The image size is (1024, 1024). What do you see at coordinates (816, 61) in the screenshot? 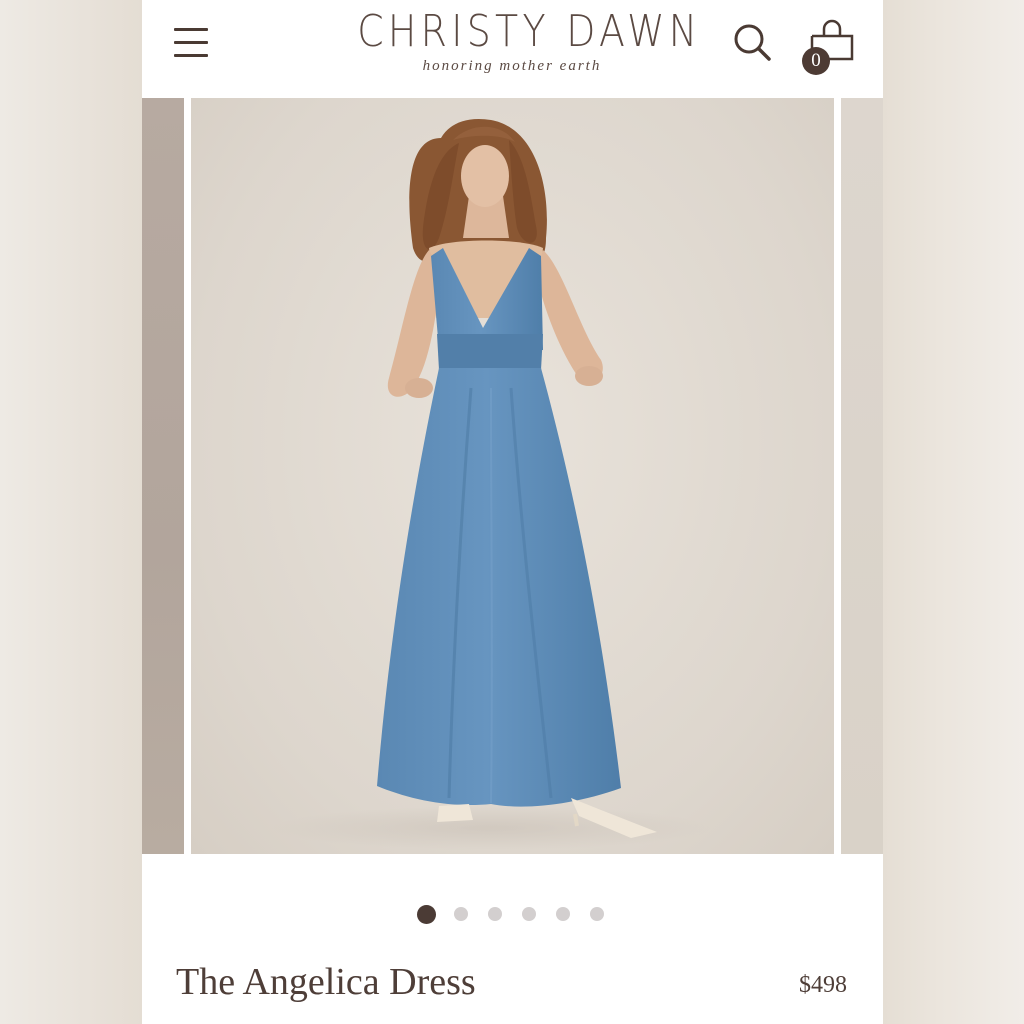
I see `cart-count-badge: 0` at bounding box center [816, 61].